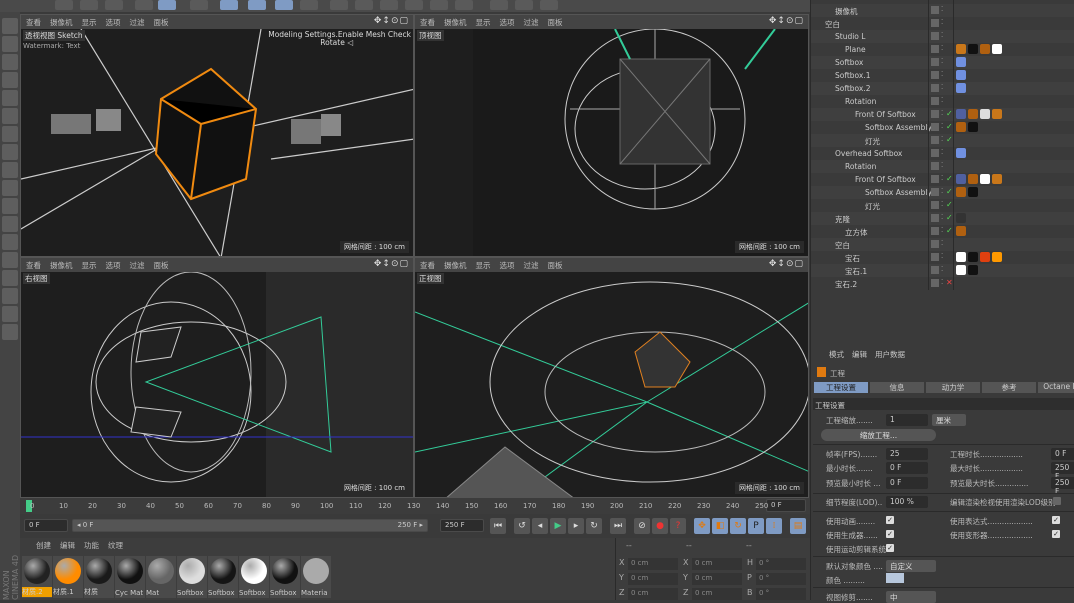  What do you see at coordinates (540, 526) in the screenshot?
I see `prev-frame-icon: ◂` at bounding box center [540, 526].